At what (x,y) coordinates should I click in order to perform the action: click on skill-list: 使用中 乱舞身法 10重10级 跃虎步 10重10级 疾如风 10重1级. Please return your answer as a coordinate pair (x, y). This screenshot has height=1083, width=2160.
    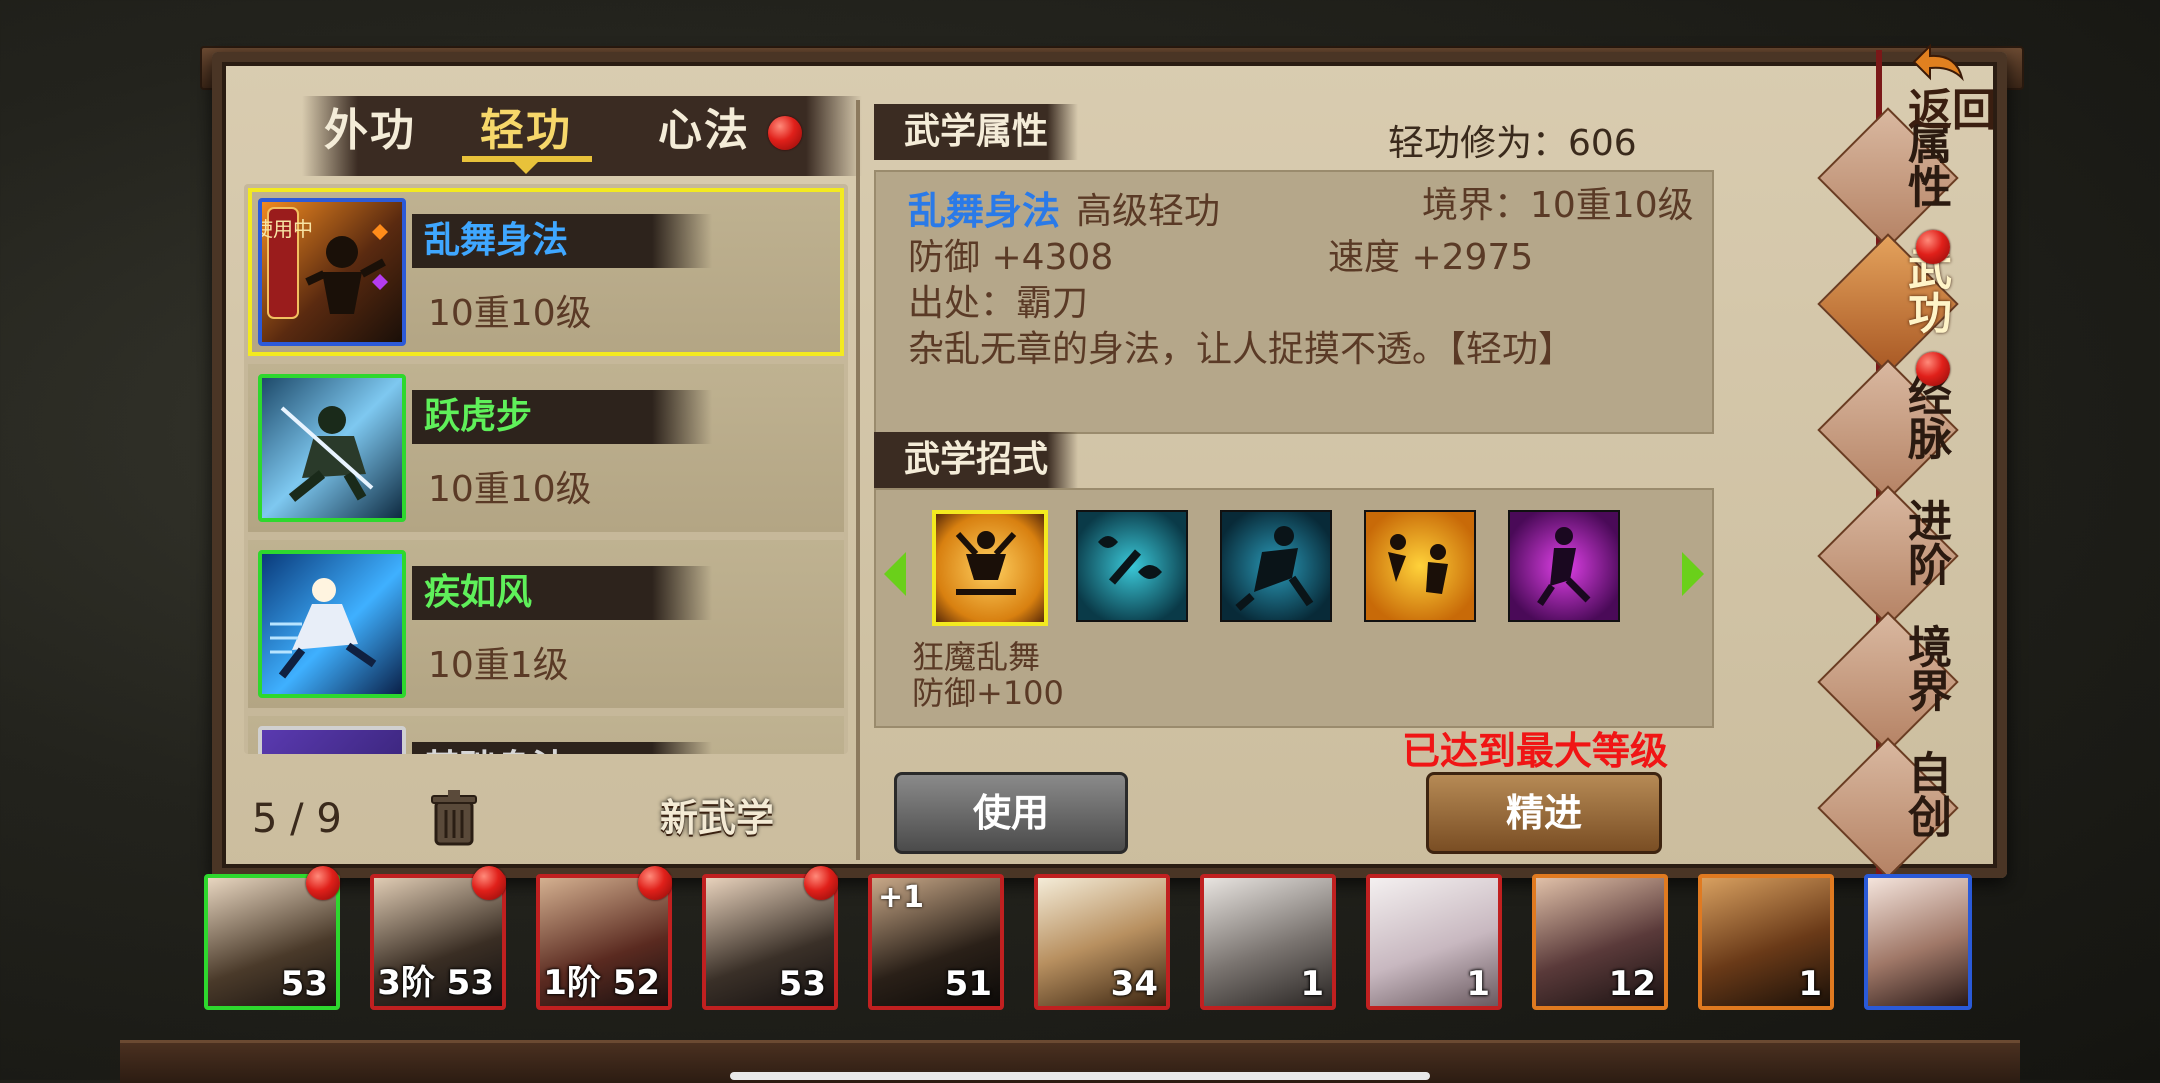
    Looking at the image, I should click on (546, 469).